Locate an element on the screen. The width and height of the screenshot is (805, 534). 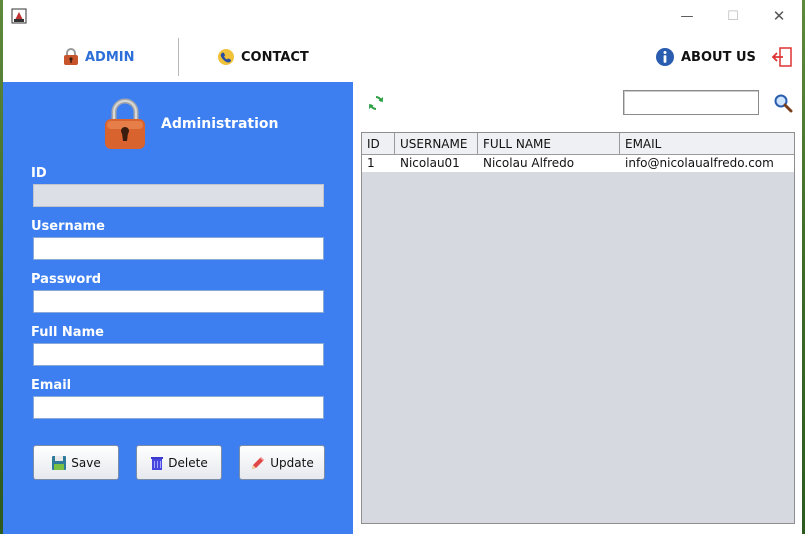
password-label: Password is located at coordinates (66, 279).